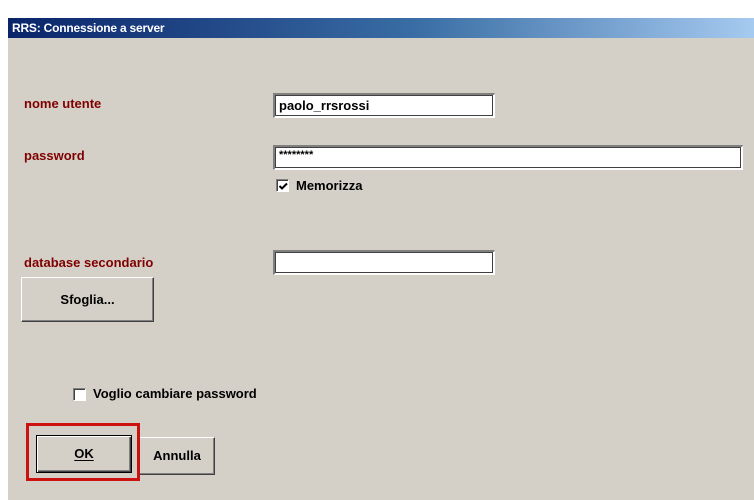  What do you see at coordinates (89, 262) in the screenshot?
I see `secondary-db-label: database secondario` at bounding box center [89, 262].